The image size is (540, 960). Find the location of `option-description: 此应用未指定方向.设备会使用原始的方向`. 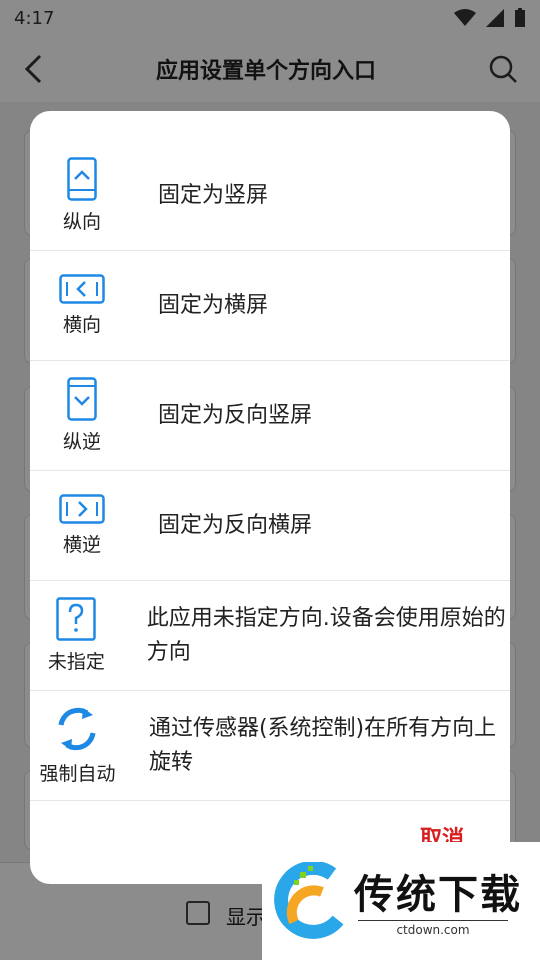

option-description: 此应用未指定方向.设备会使用原始的方向 is located at coordinates (326, 635).